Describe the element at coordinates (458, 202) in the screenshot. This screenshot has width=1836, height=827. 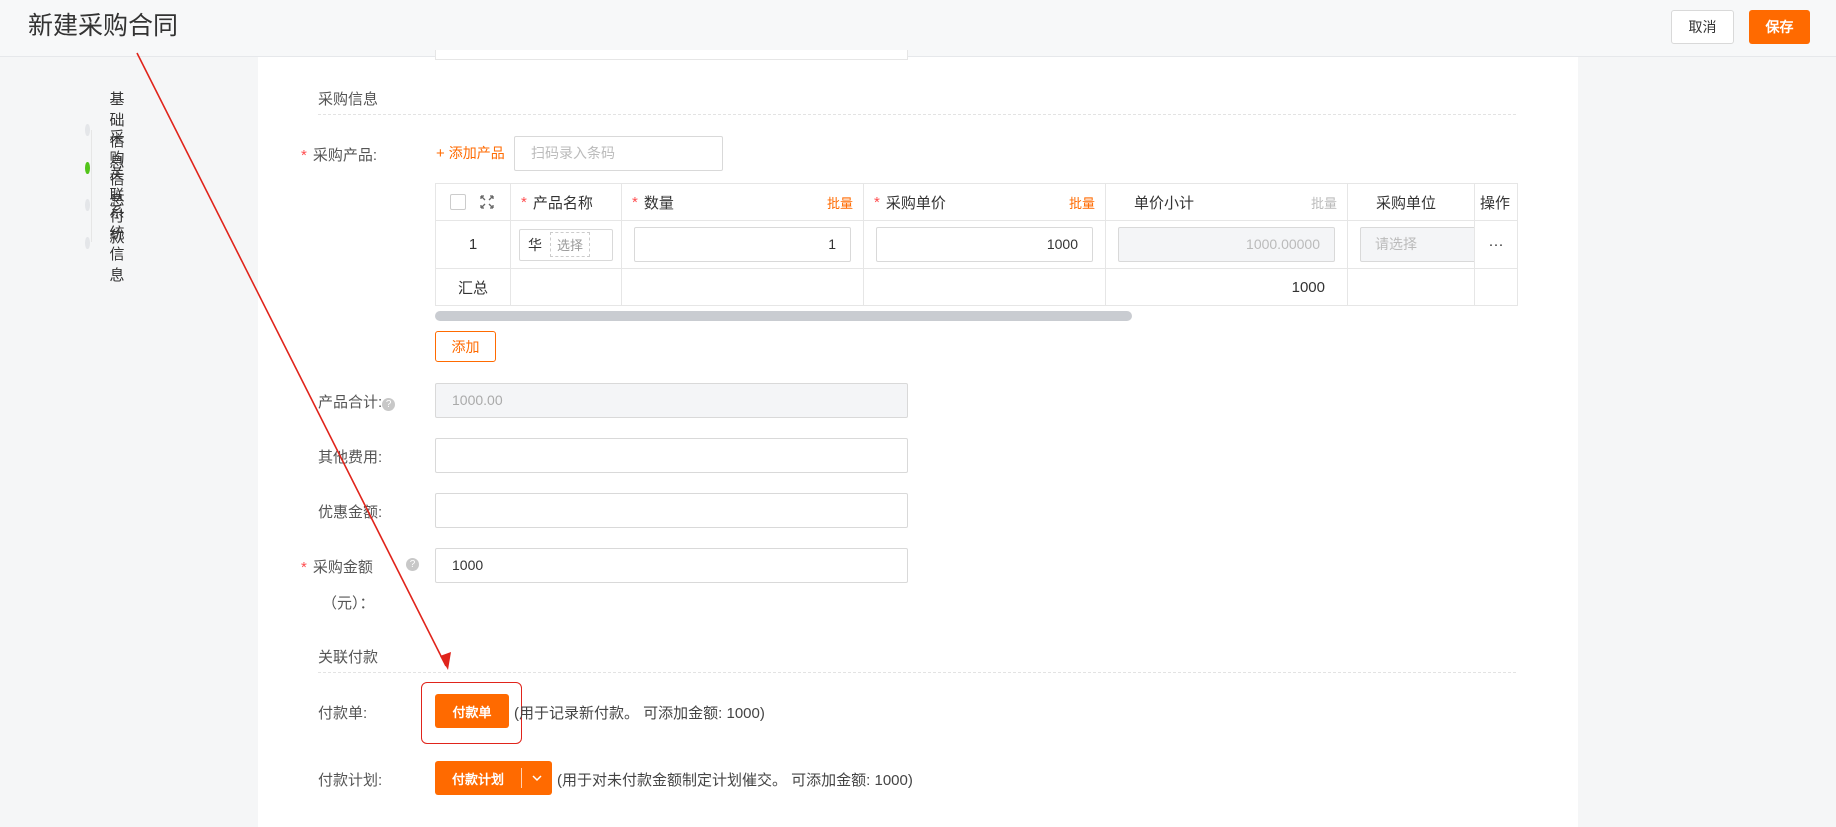
I see `select-all-checkbox` at that location.